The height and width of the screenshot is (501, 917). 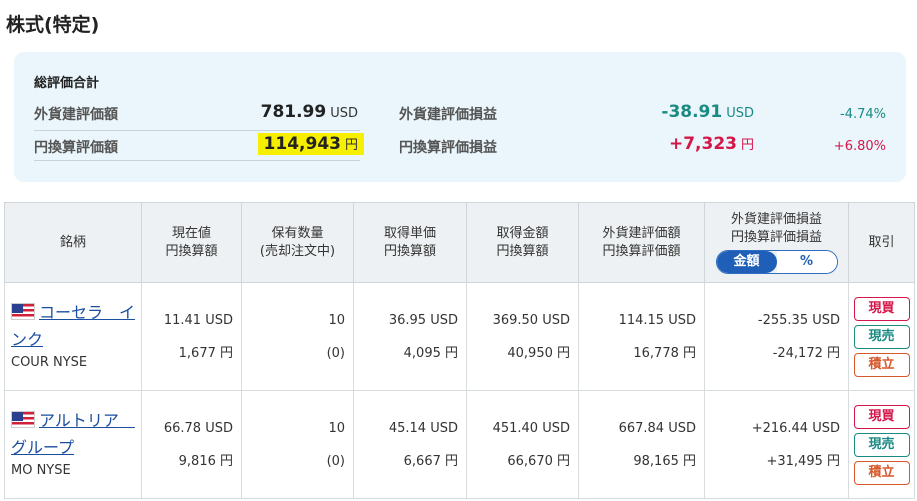 I want to click on stock-name-cell: アルトリア グループ MO NYSE, so click(x=73, y=444).